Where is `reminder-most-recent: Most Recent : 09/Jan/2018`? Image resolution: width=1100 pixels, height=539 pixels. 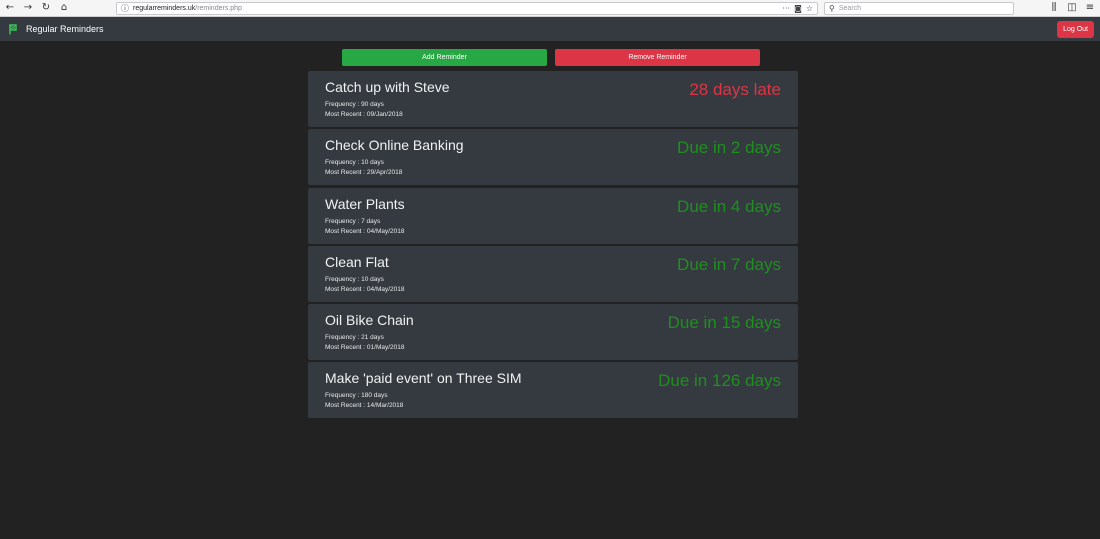 reminder-most-recent: Most Recent : 09/Jan/2018 is located at coordinates (364, 114).